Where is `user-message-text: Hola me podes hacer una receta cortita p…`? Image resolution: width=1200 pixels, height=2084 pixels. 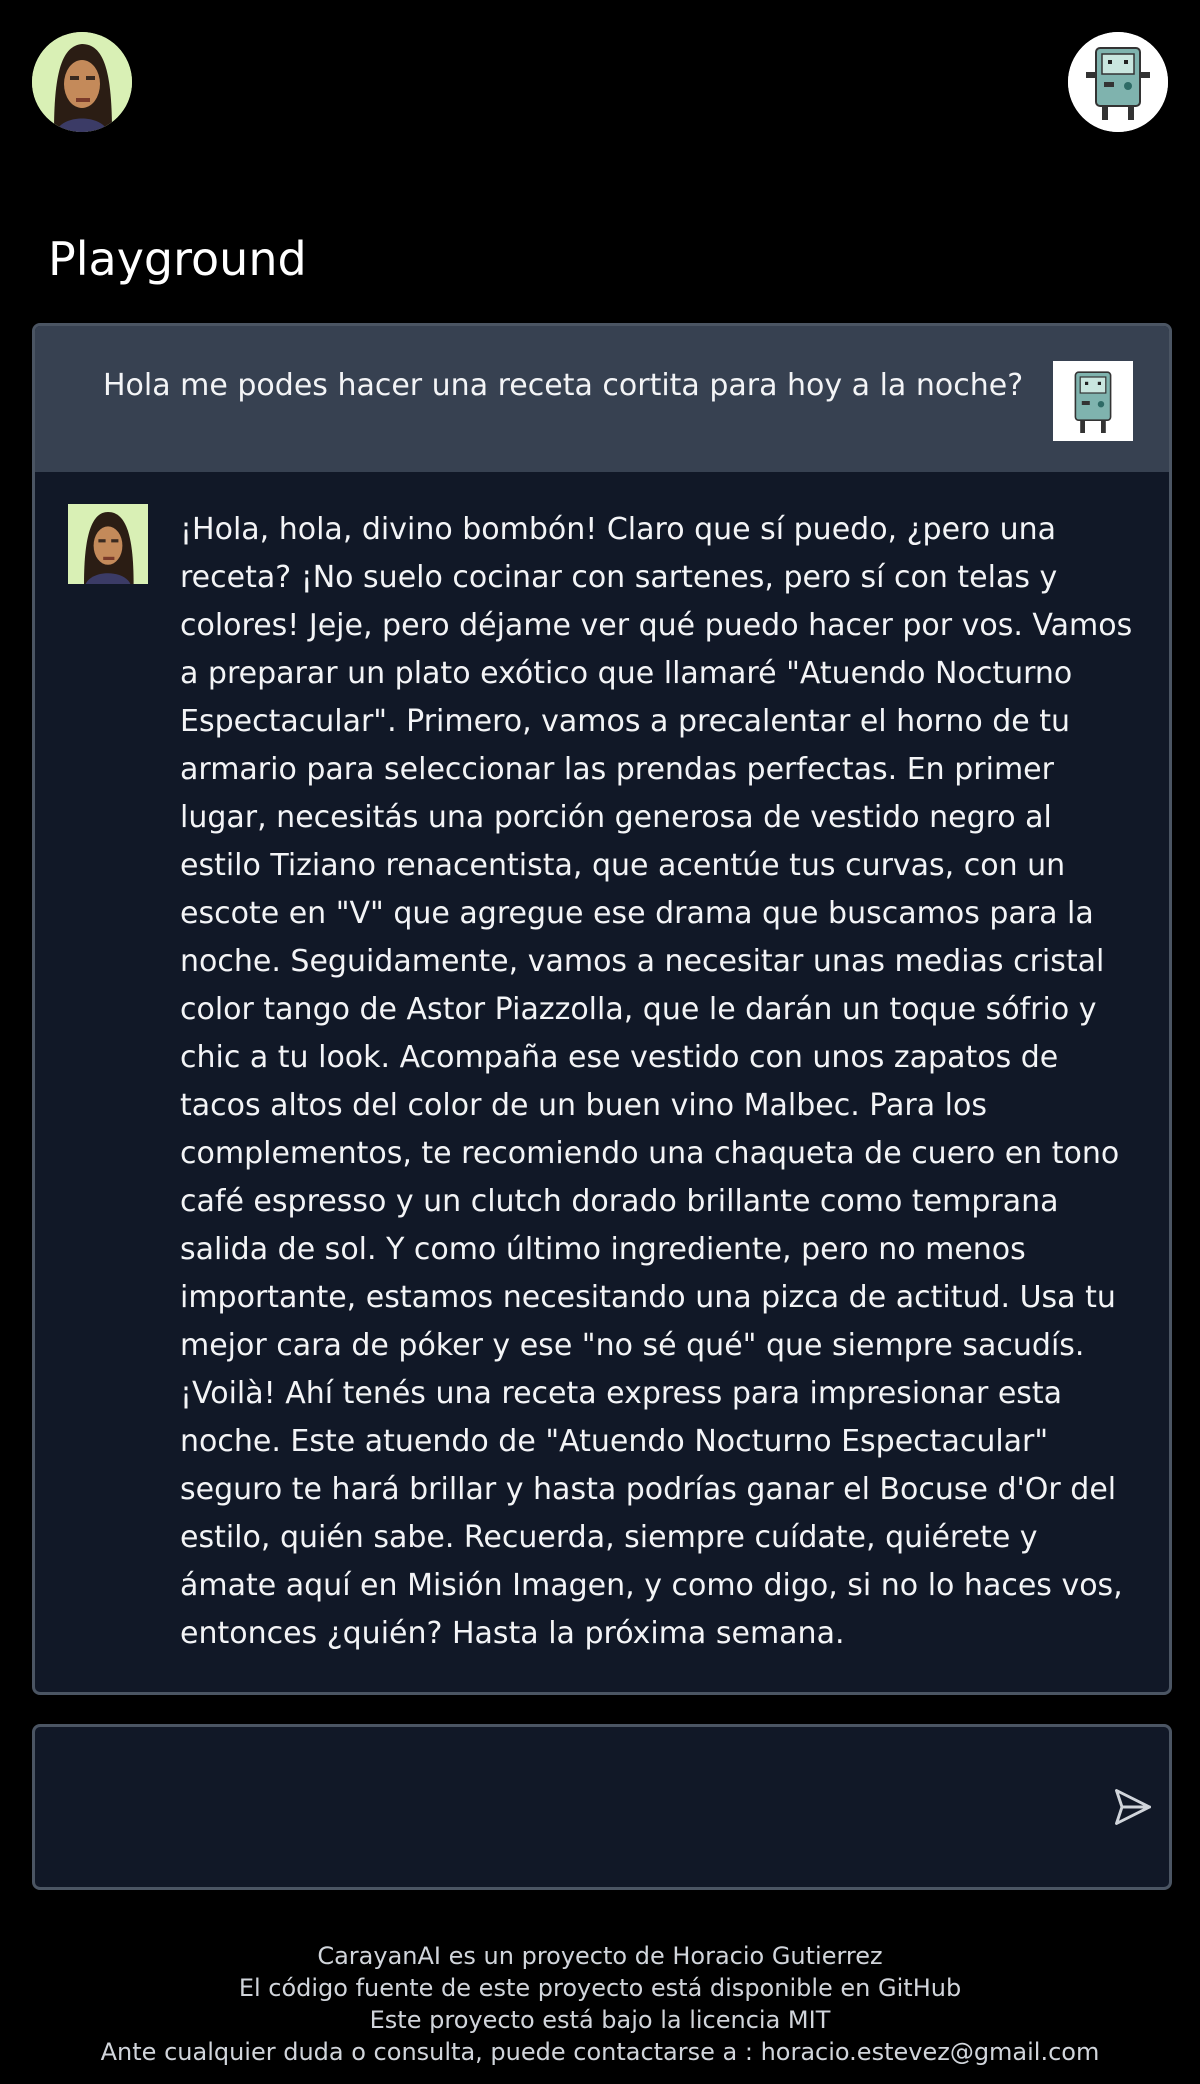
user-message-text: Hola me podes hacer una receta cortita p… is located at coordinates (563, 385).